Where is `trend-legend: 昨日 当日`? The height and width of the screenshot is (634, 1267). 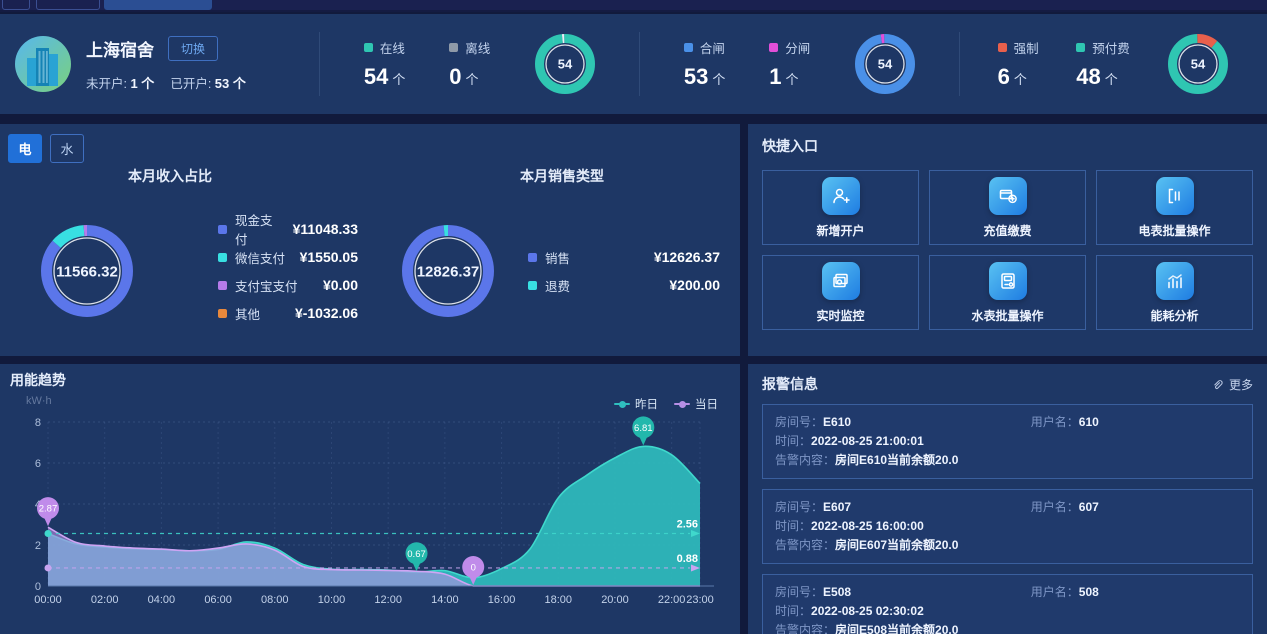 trend-legend: 昨日 当日 is located at coordinates (666, 404).